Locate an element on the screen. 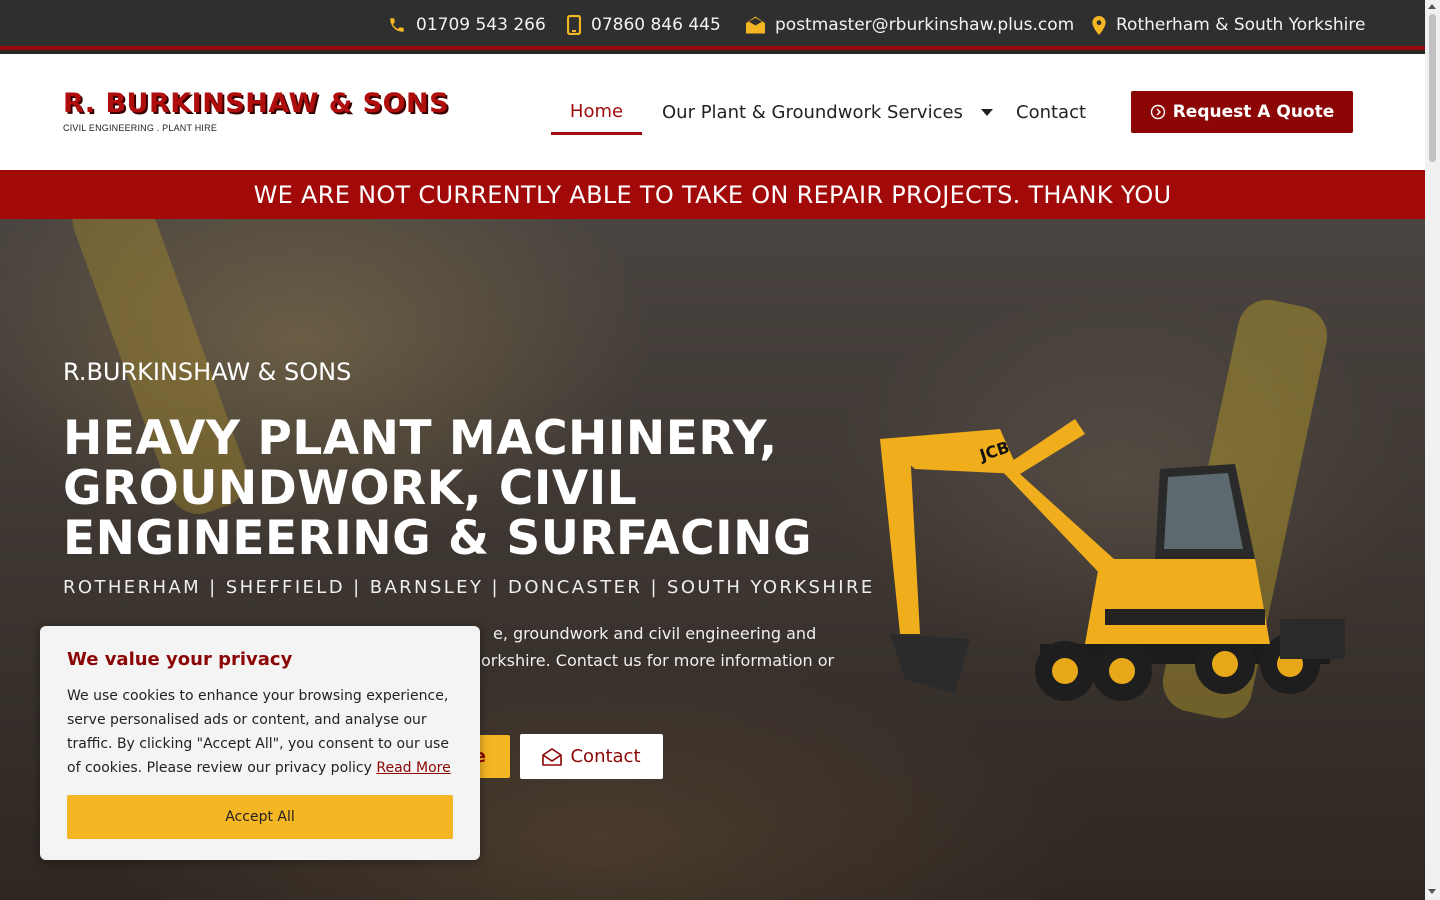  email-address: postmaster@rburkinshaw.plus.com is located at coordinates (925, 25).